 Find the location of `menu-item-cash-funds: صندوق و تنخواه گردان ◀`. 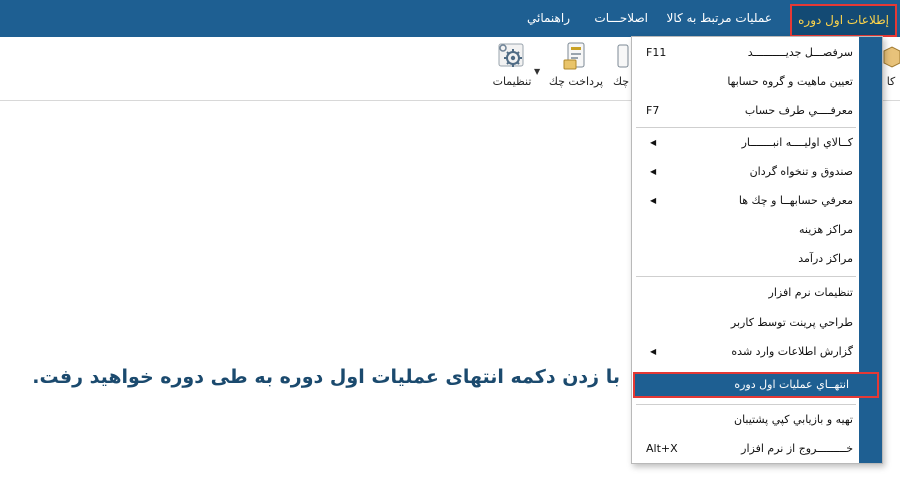

menu-item-cash-funds: صندوق و تنخواه گردان ◀ is located at coordinates (745, 171).